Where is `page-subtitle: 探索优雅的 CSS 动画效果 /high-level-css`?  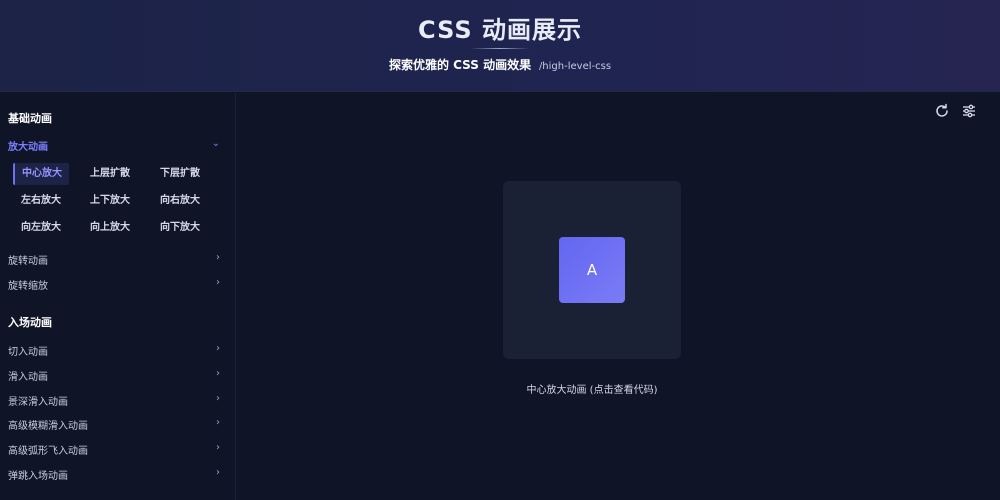
page-subtitle: 探索优雅的 CSS 动画效果 /high-level-css is located at coordinates (500, 64).